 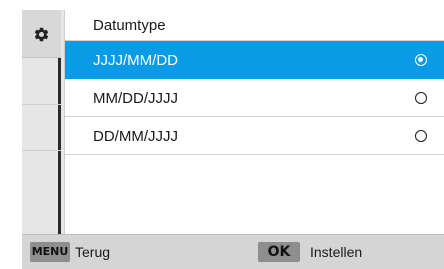 What do you see at coordinates (254, 98) in the screenshot?
I see `option-mm-dd-yyyy: MM/DD/JJJJ` at bounding box center [254, 98].